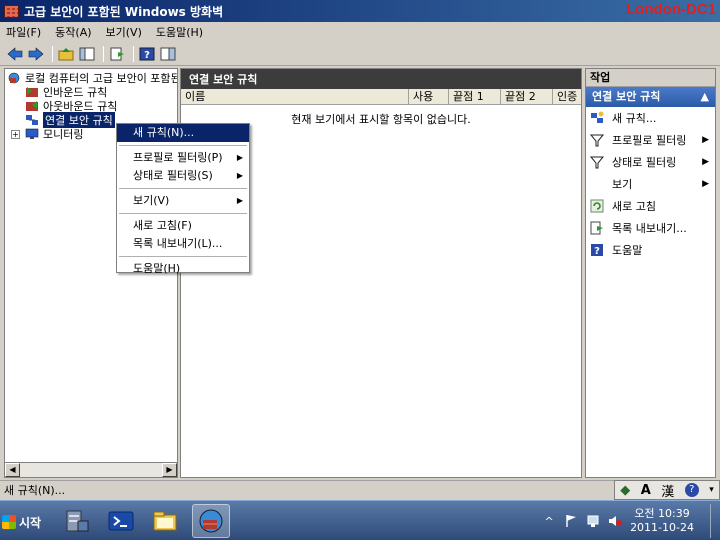 The width and height of the screenshot is (720, 540). Describe the element at coordinates (691, 490) in the screenshot. I see `ime-help-icon: ?` at that location.